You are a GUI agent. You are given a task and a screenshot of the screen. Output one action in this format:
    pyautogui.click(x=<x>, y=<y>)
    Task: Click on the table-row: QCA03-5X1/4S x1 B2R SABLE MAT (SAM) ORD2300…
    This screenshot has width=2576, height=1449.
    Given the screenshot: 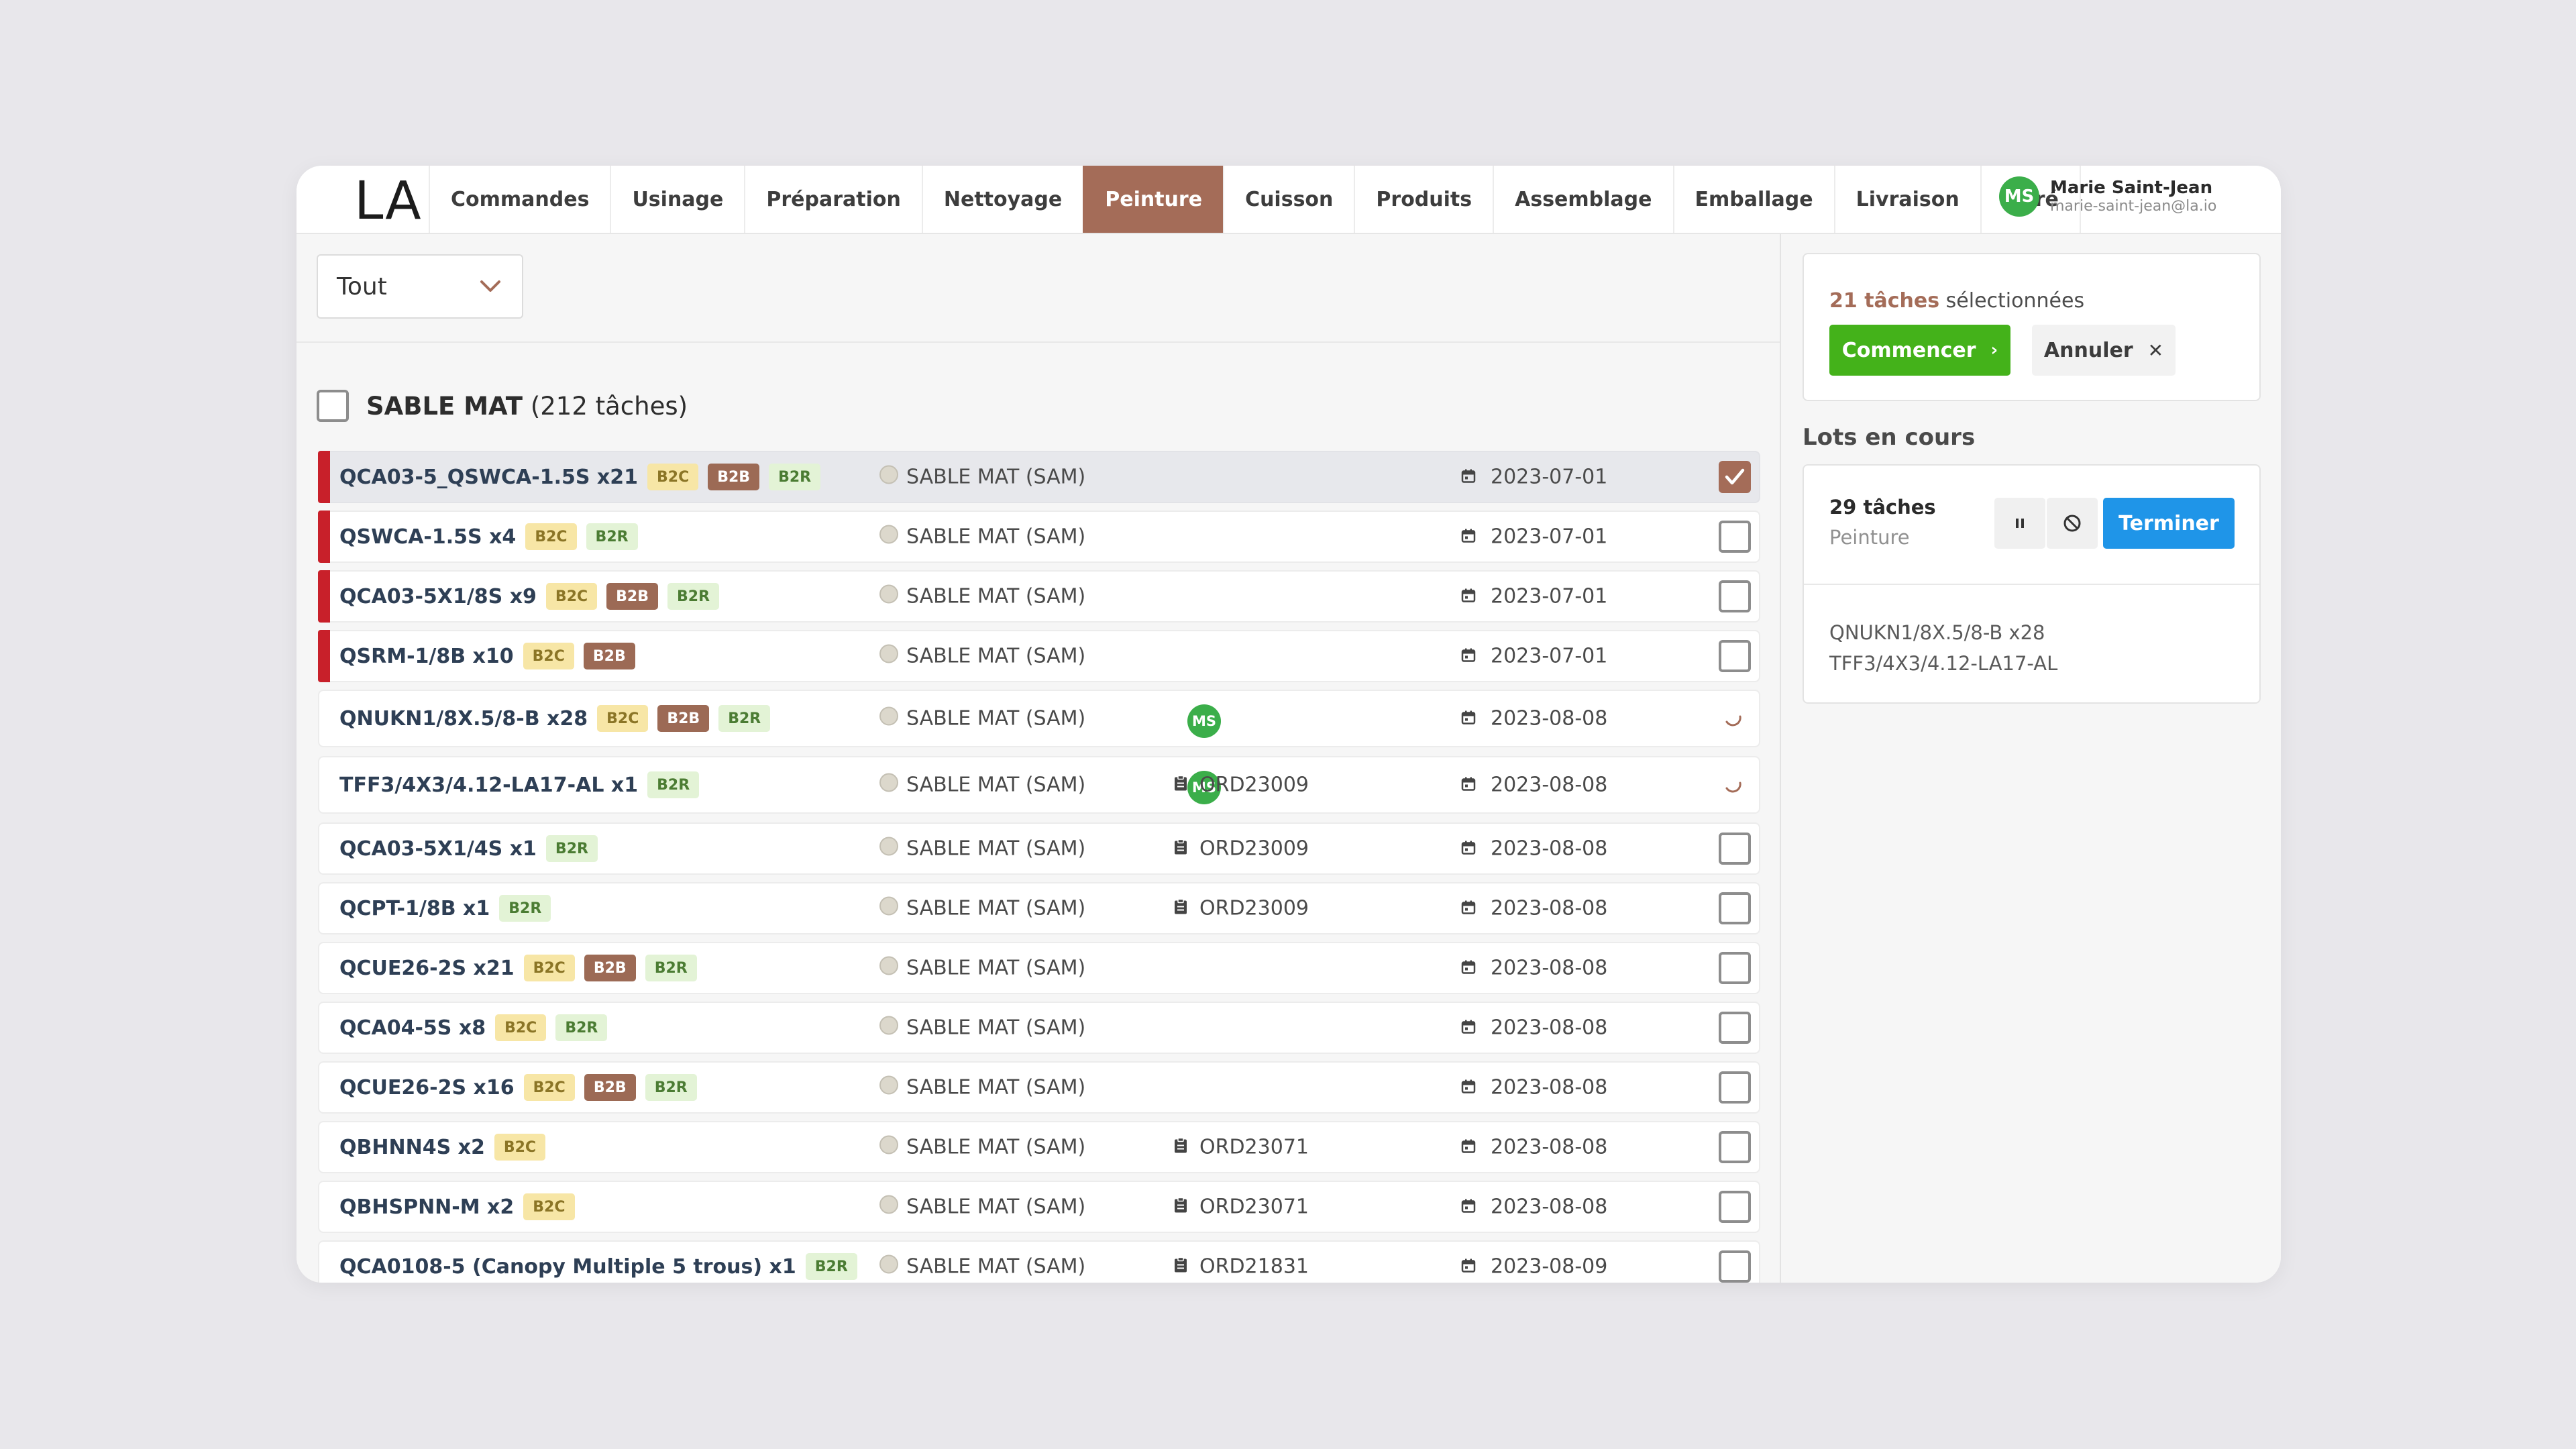 What is the action you would take?
    pyautogui.click(x=1039, y=848)
    